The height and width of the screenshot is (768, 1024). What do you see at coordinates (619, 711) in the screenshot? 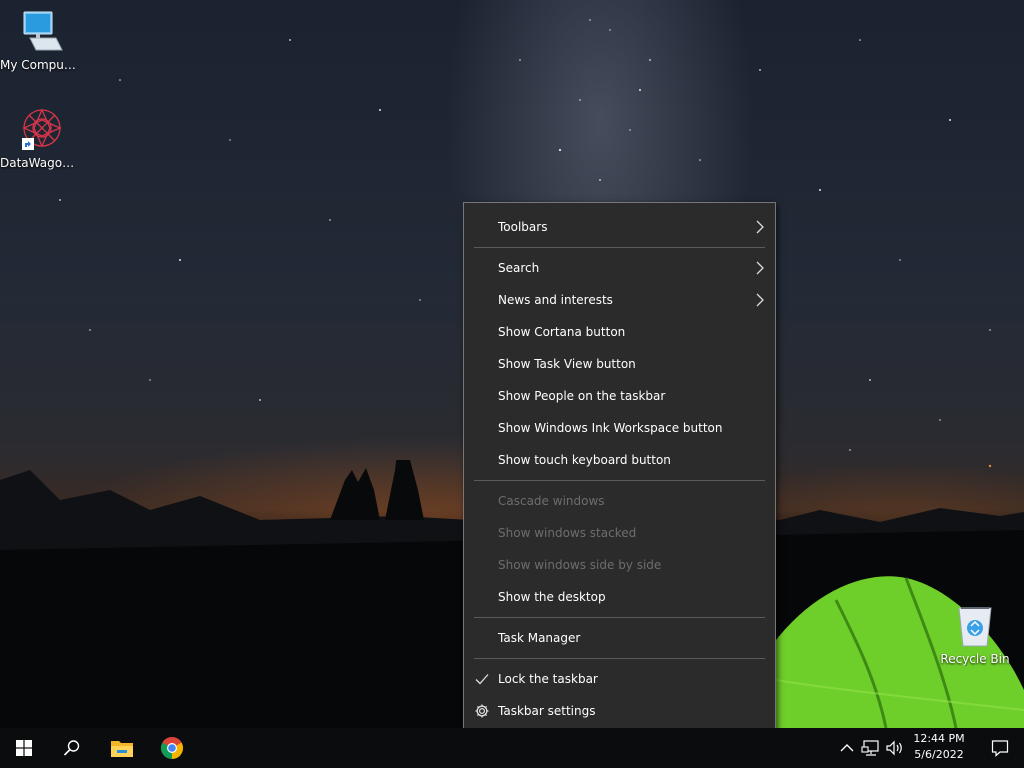
I see `menu-item-taskbar-settings: Taskbar settings` at bounding box center [619, 711].